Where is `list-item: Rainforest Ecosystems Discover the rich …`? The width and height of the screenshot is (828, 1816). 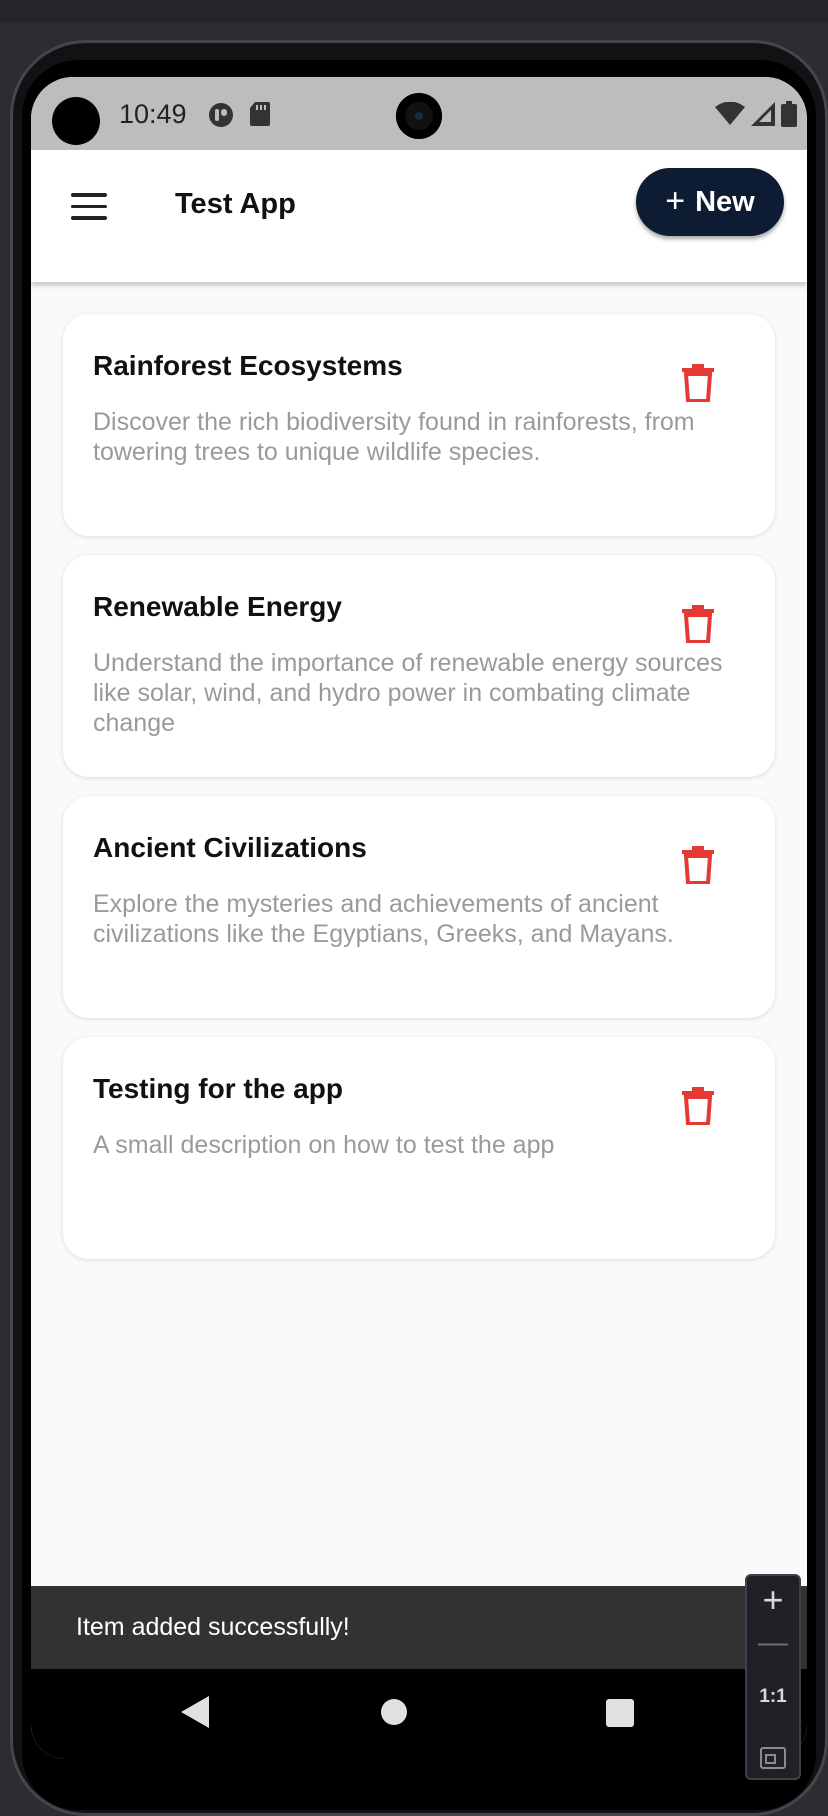 list-item: Rainforest Ecosystems Discover the rich … is located at coordinates (419, 425).